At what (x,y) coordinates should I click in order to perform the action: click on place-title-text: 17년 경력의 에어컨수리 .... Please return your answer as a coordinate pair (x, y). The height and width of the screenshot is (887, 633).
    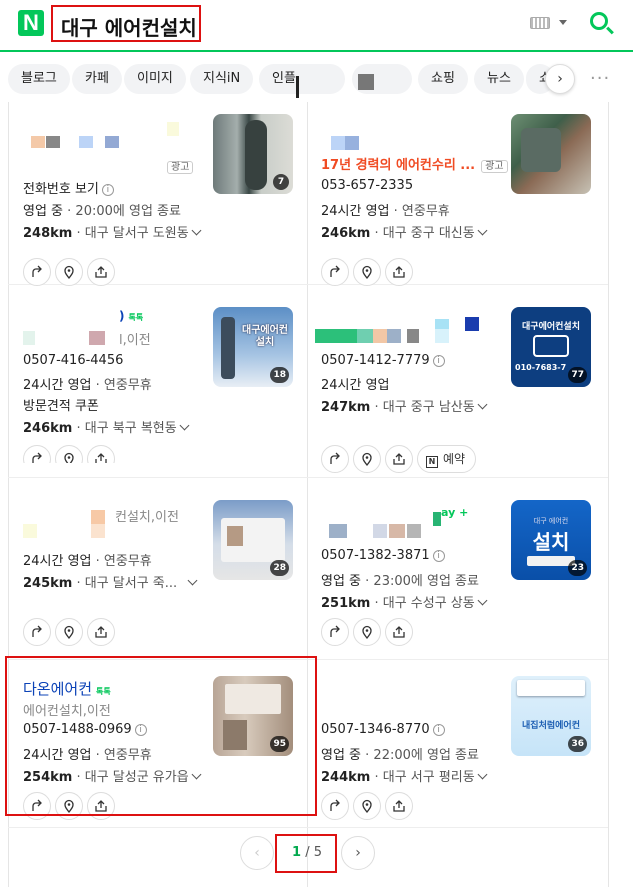
    Looking at the image, I should click on (398, 165).